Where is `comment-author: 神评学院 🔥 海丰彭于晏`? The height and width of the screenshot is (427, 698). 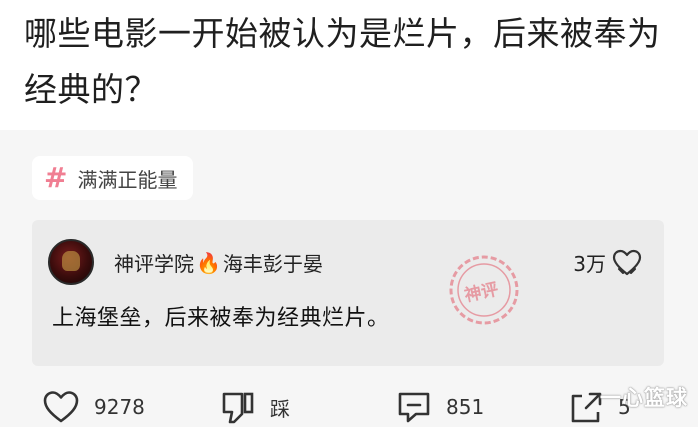
comment-author: 神评学院 🔥 海丰彭于晏 is located at coordinates (218, 262).